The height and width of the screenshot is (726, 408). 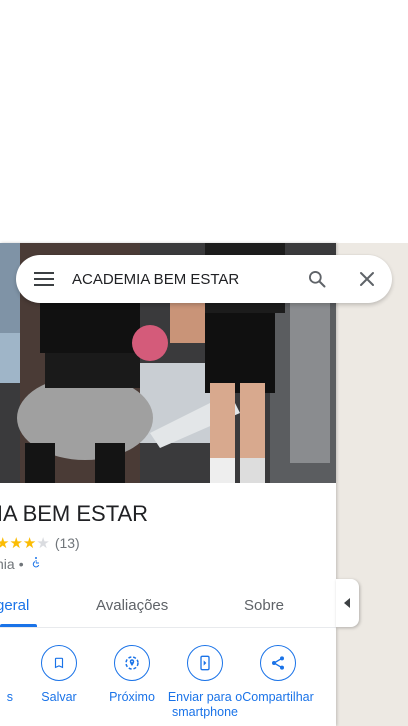 I want to click on nearby-button: Próximo, so click(x=132, y=675).